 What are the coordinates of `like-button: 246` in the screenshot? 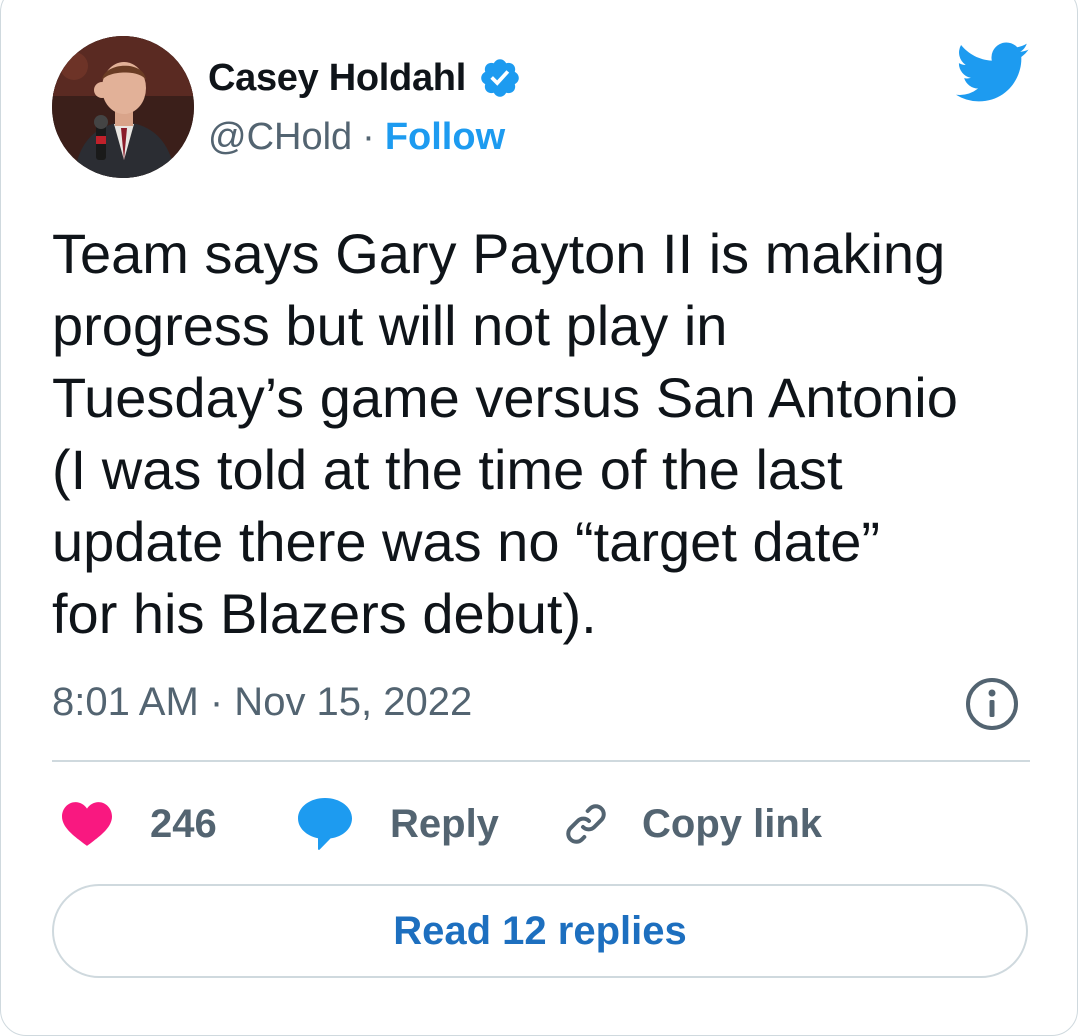 It's located at (139, 824).